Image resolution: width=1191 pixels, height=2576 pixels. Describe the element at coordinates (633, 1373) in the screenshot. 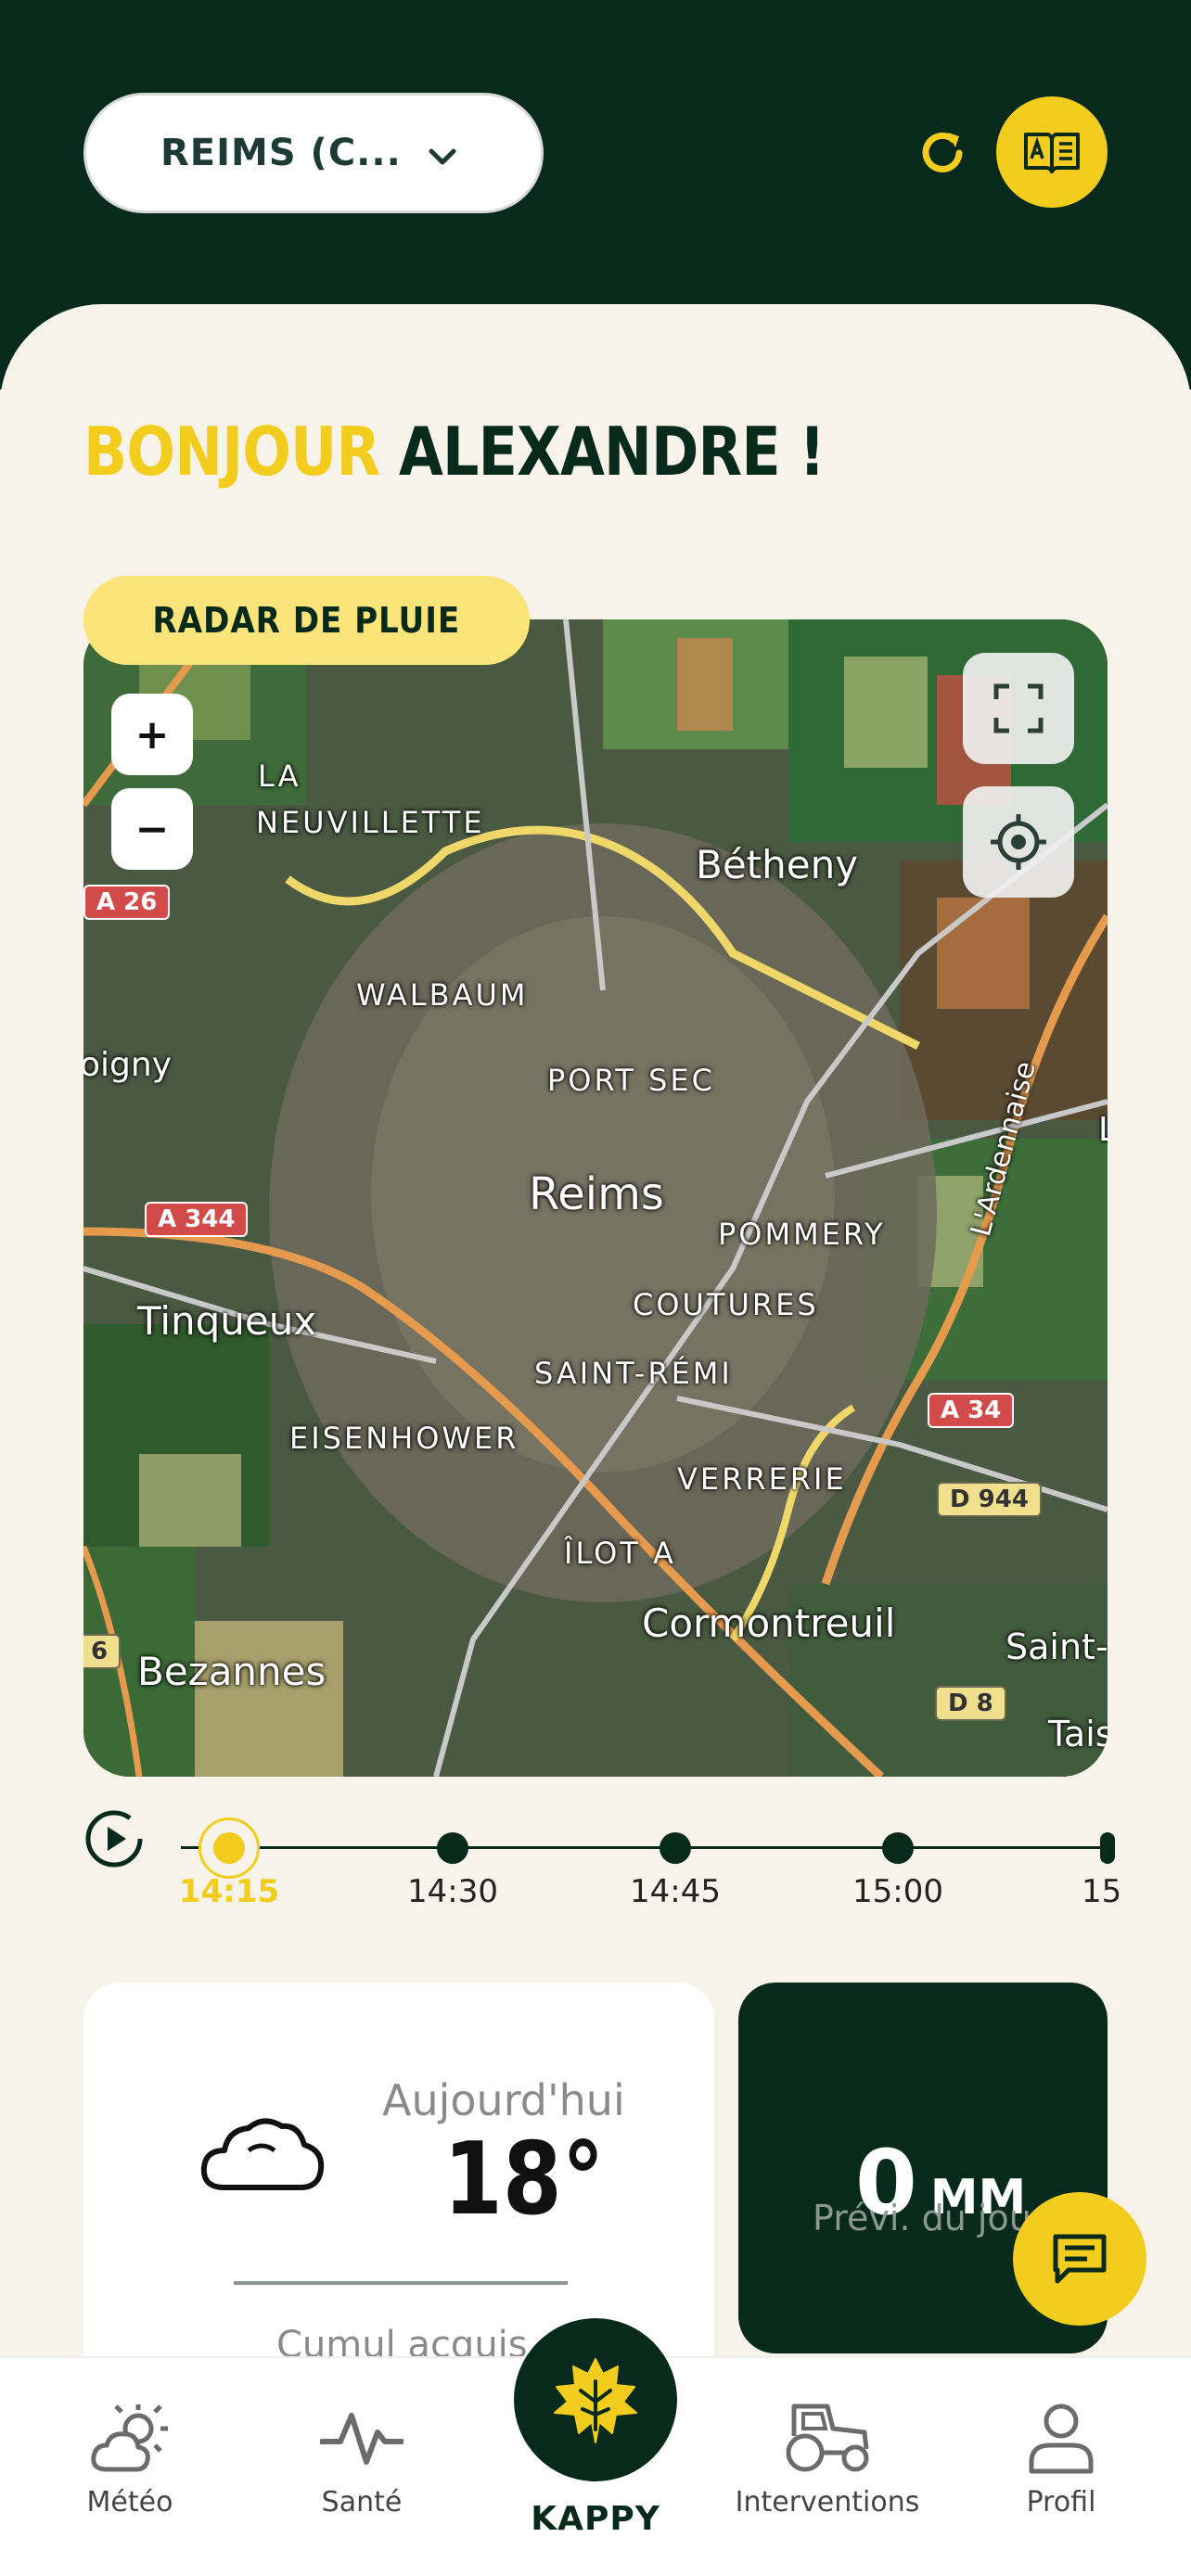

I see `map-label-saint-remi: SAINT-RÉMI` at that location.